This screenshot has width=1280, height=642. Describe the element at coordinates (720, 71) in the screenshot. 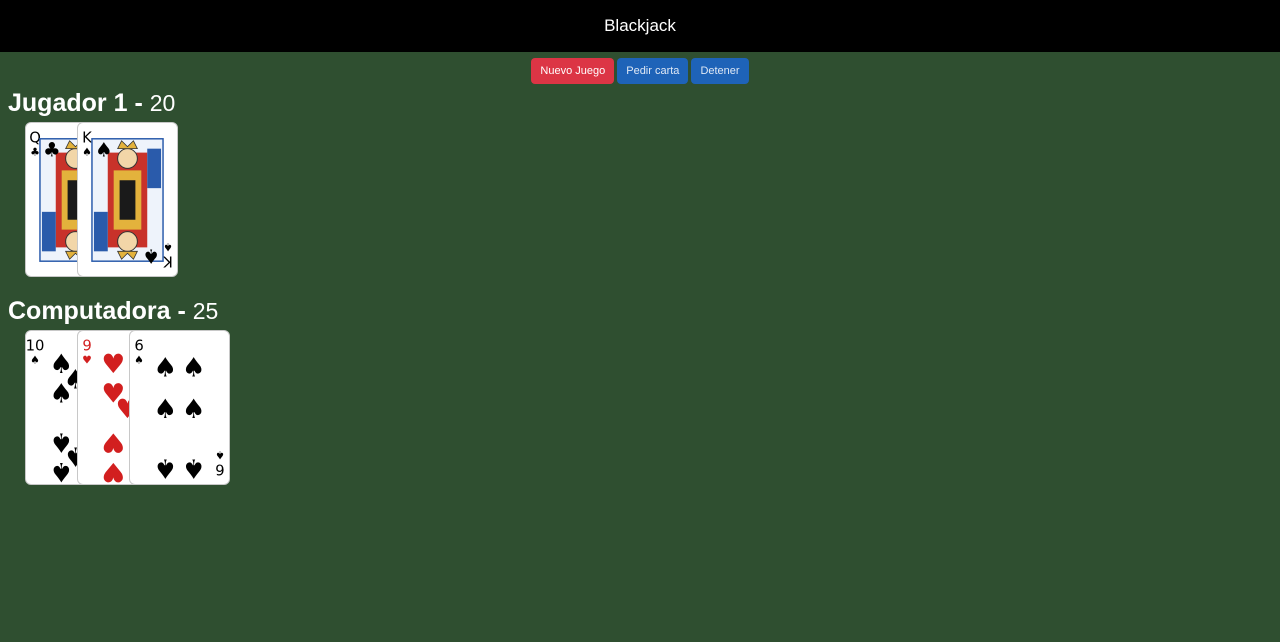

I see `stand-button: Detener` at that location.